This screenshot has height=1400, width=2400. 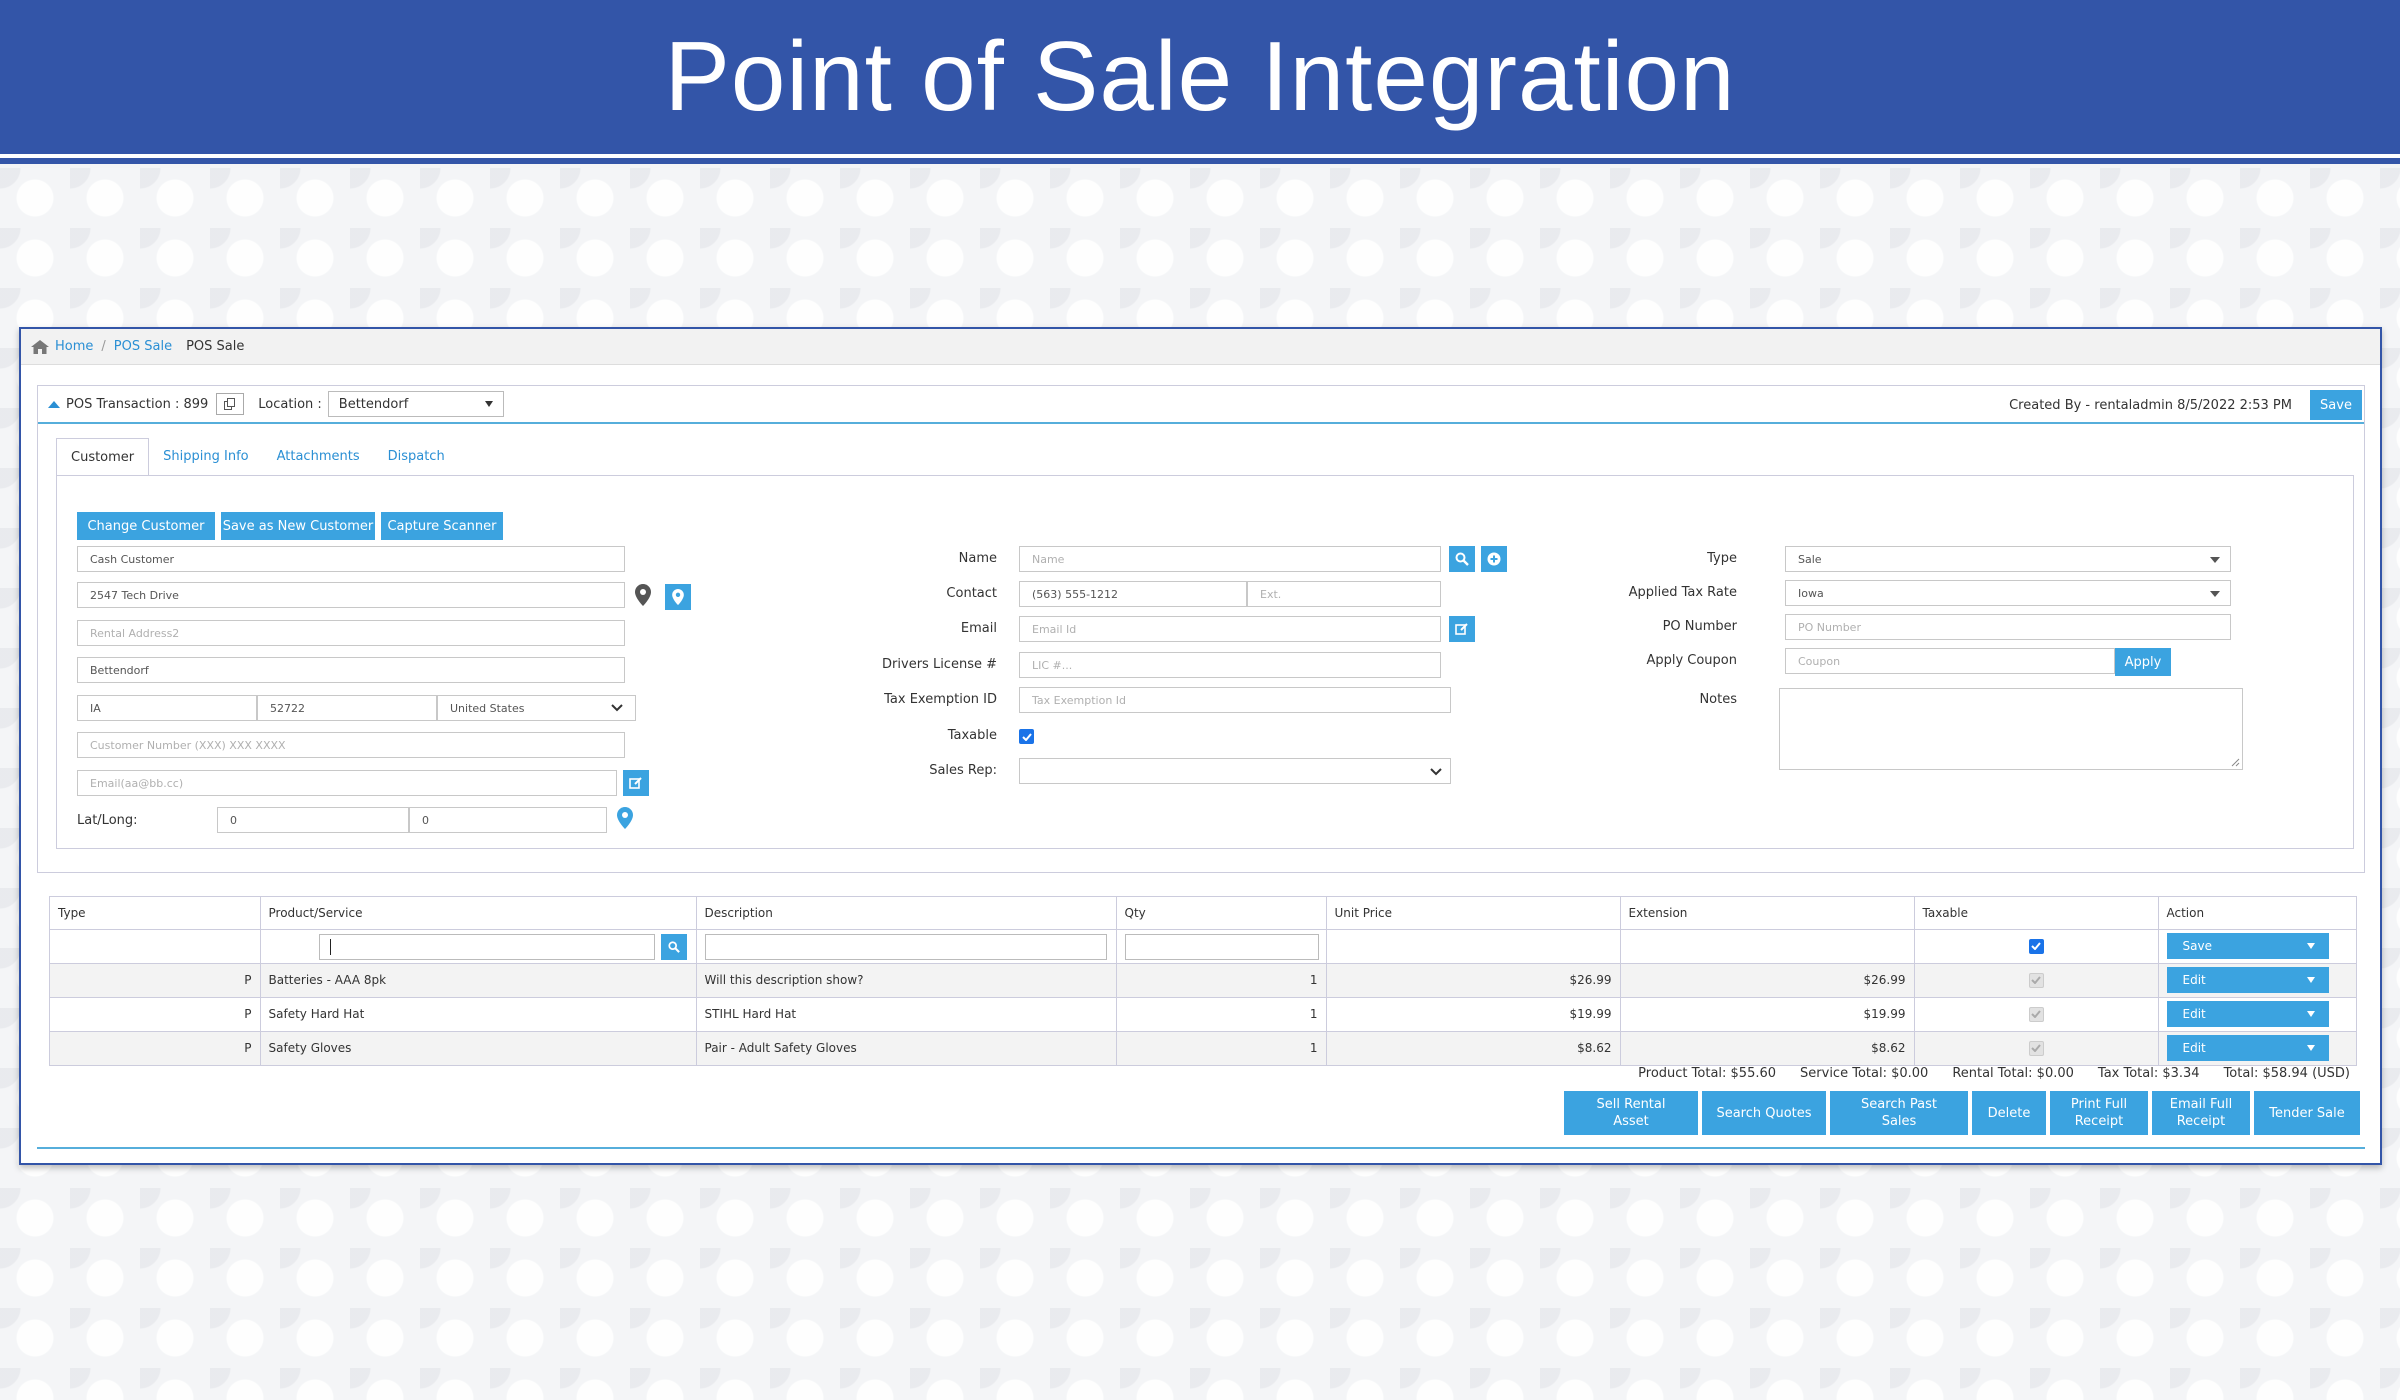 What do you see at coordinates (2008, 627) in the screenshot?
I see `po-number-field: PO Number` at bounding box center [2008, 627].